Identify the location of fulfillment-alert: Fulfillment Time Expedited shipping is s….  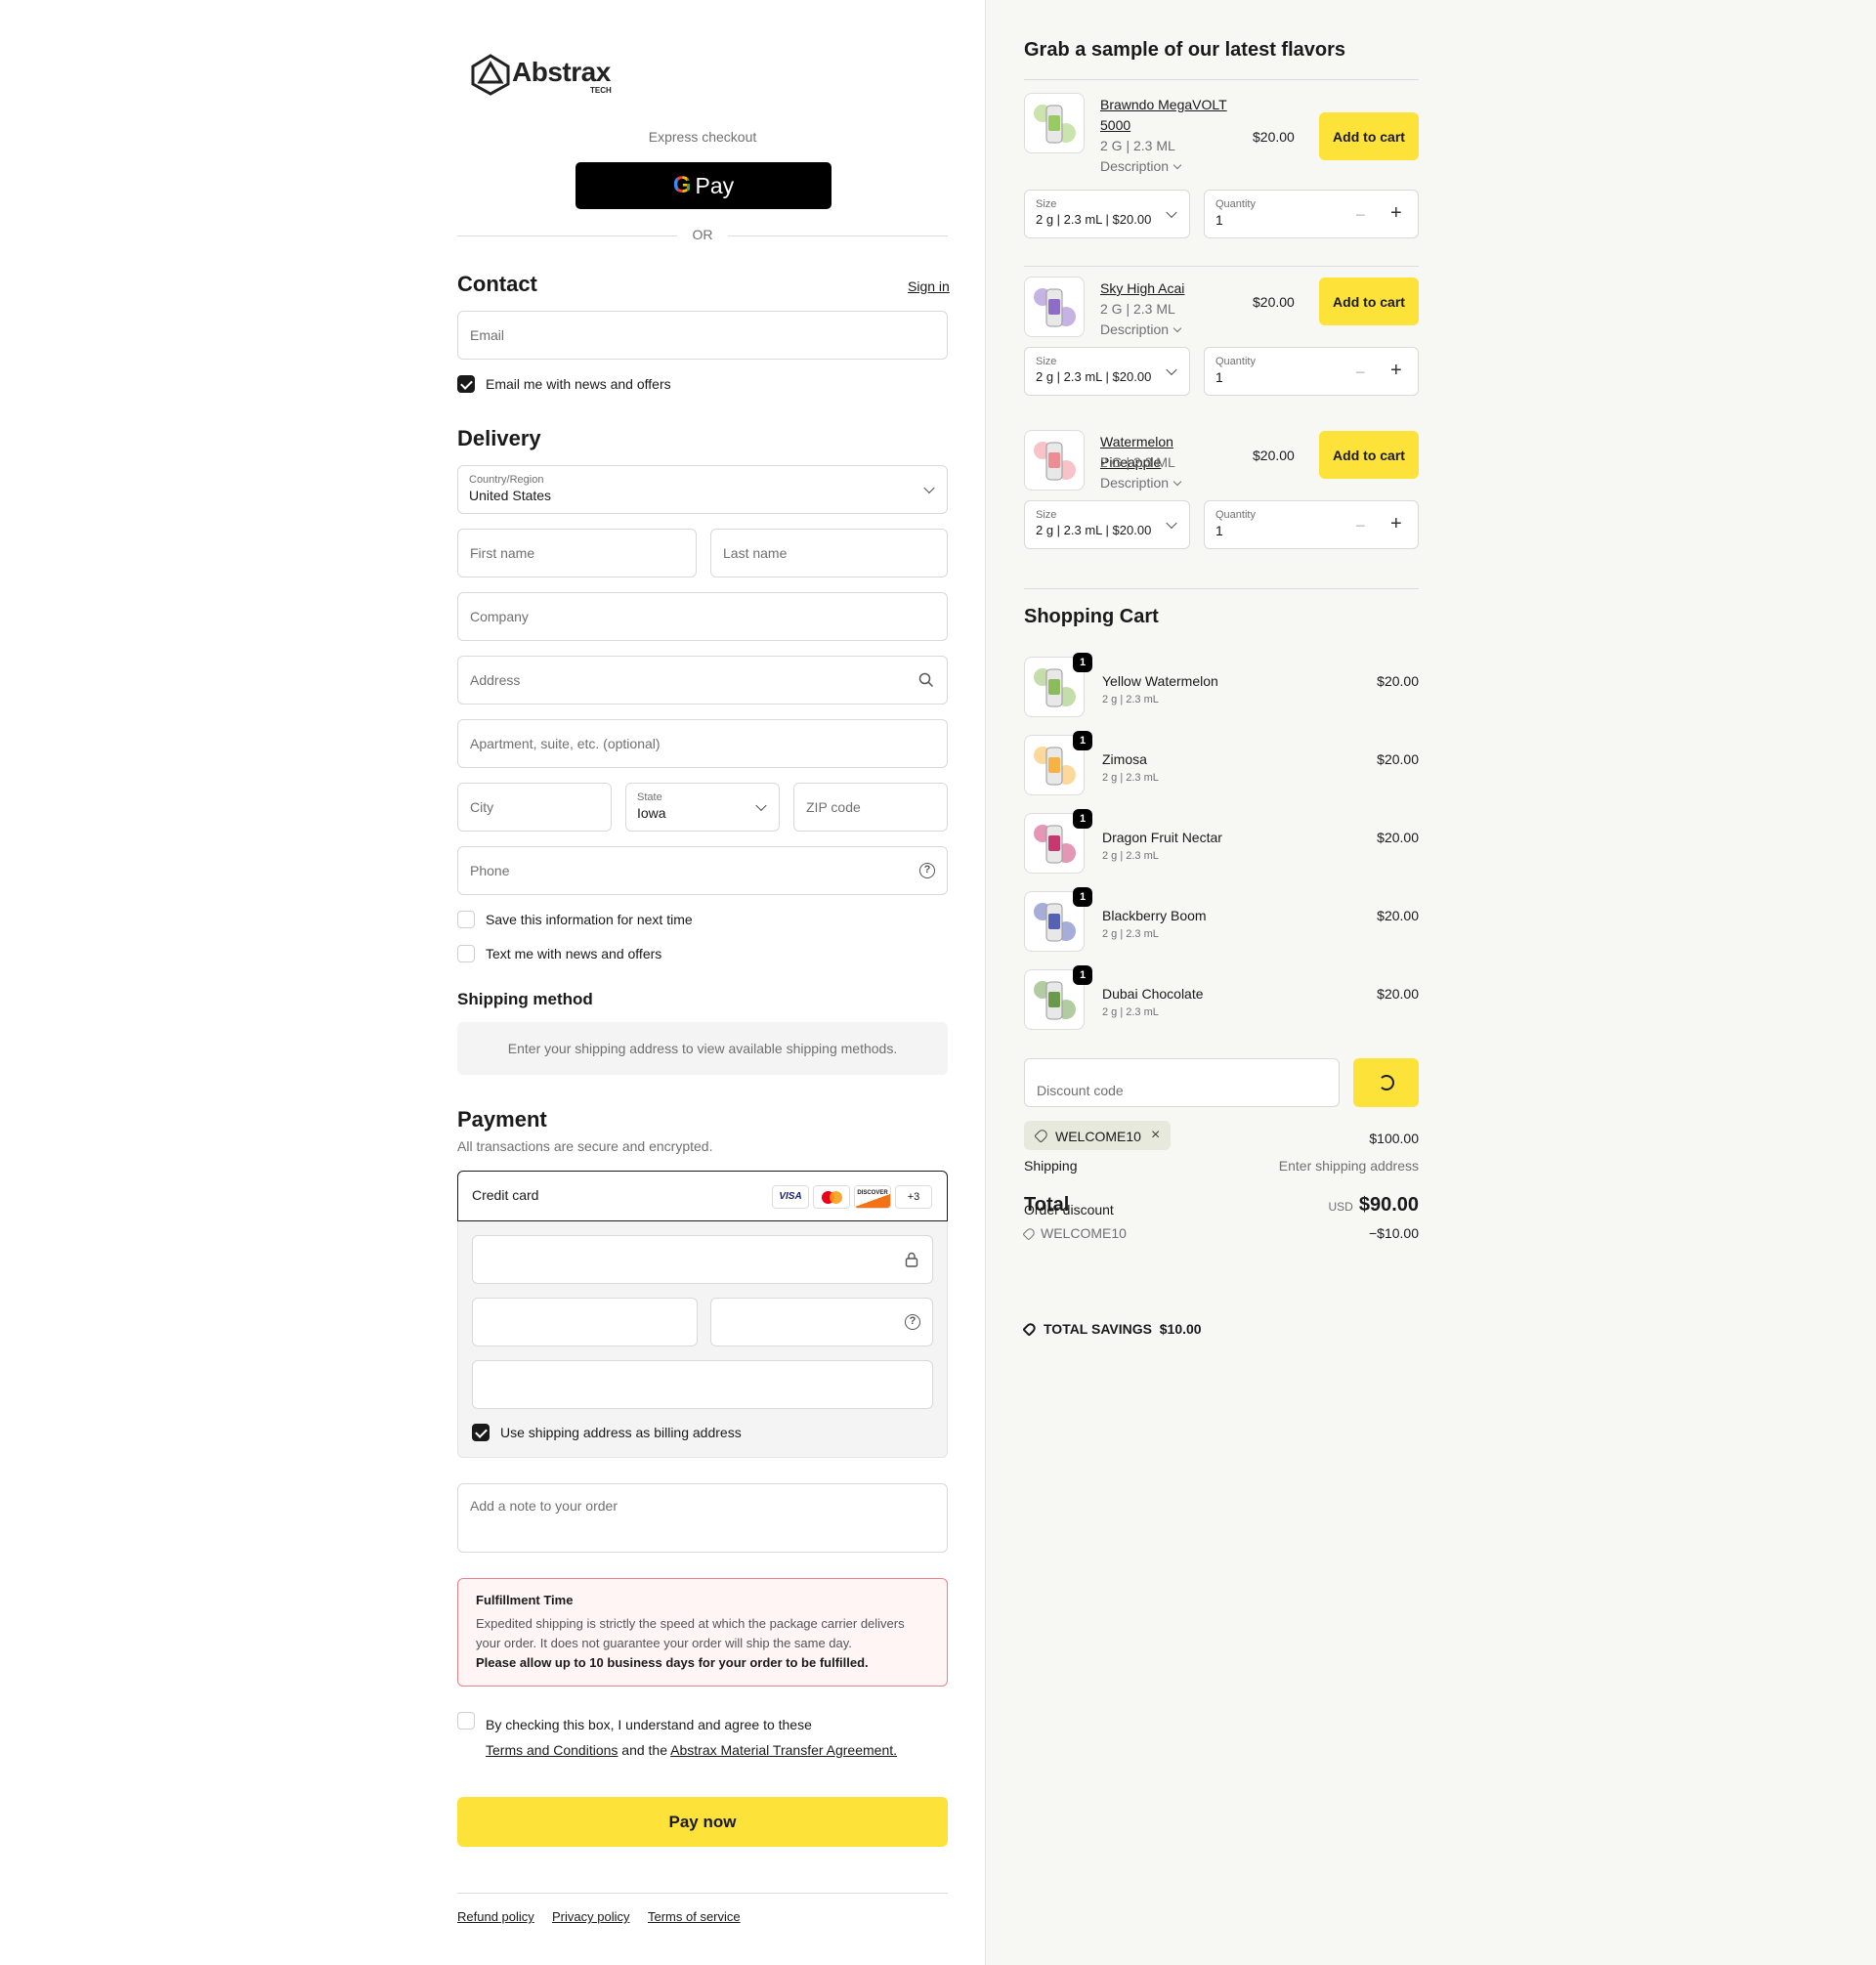
(702, 1633).